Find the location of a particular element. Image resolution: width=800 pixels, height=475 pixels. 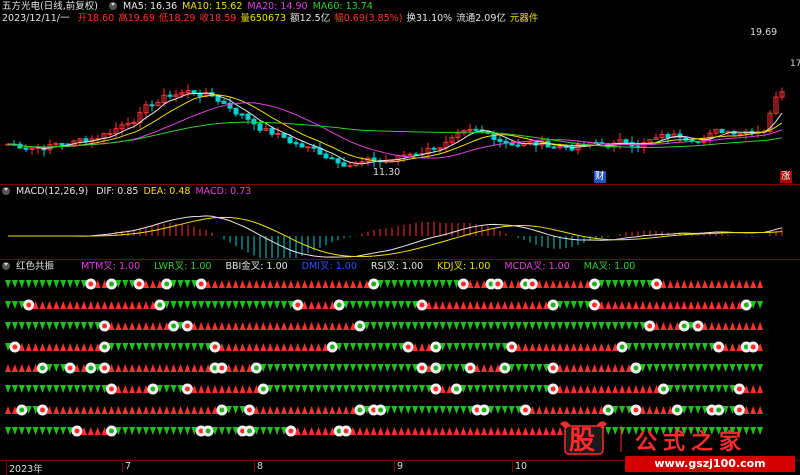

info-value-5: 额12.5亿 is located at coordinates (310, 18).